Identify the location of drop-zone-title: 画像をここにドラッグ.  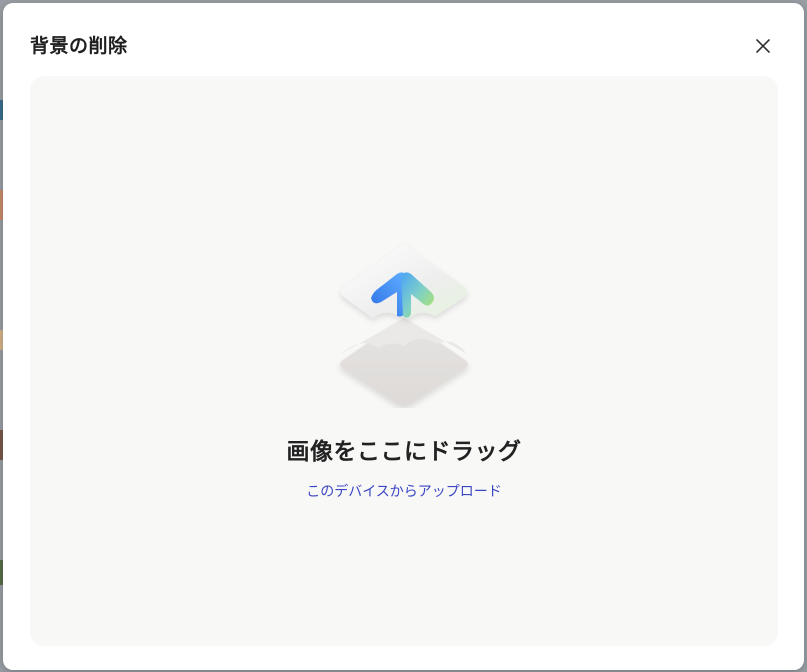
(404, 452).